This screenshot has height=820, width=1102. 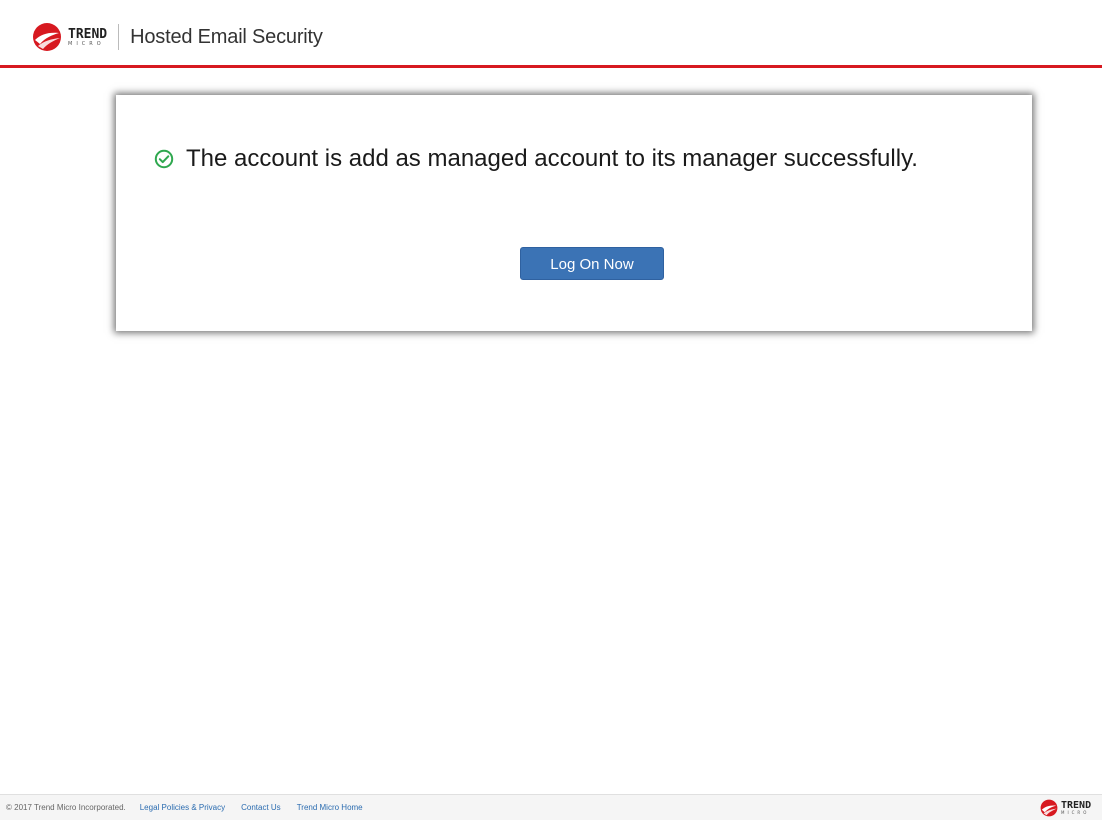 What do you see at coordinates (88, 34) in the screenshot?
I see `brand-trend: TREND` at bounding box center [88, 34].